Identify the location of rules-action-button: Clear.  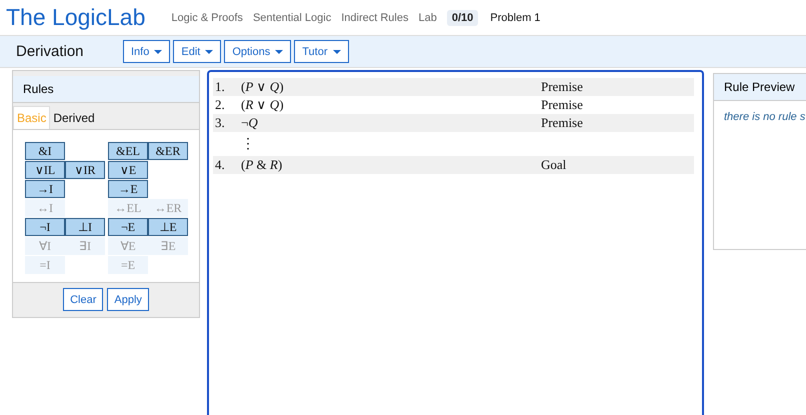
(83, 299).